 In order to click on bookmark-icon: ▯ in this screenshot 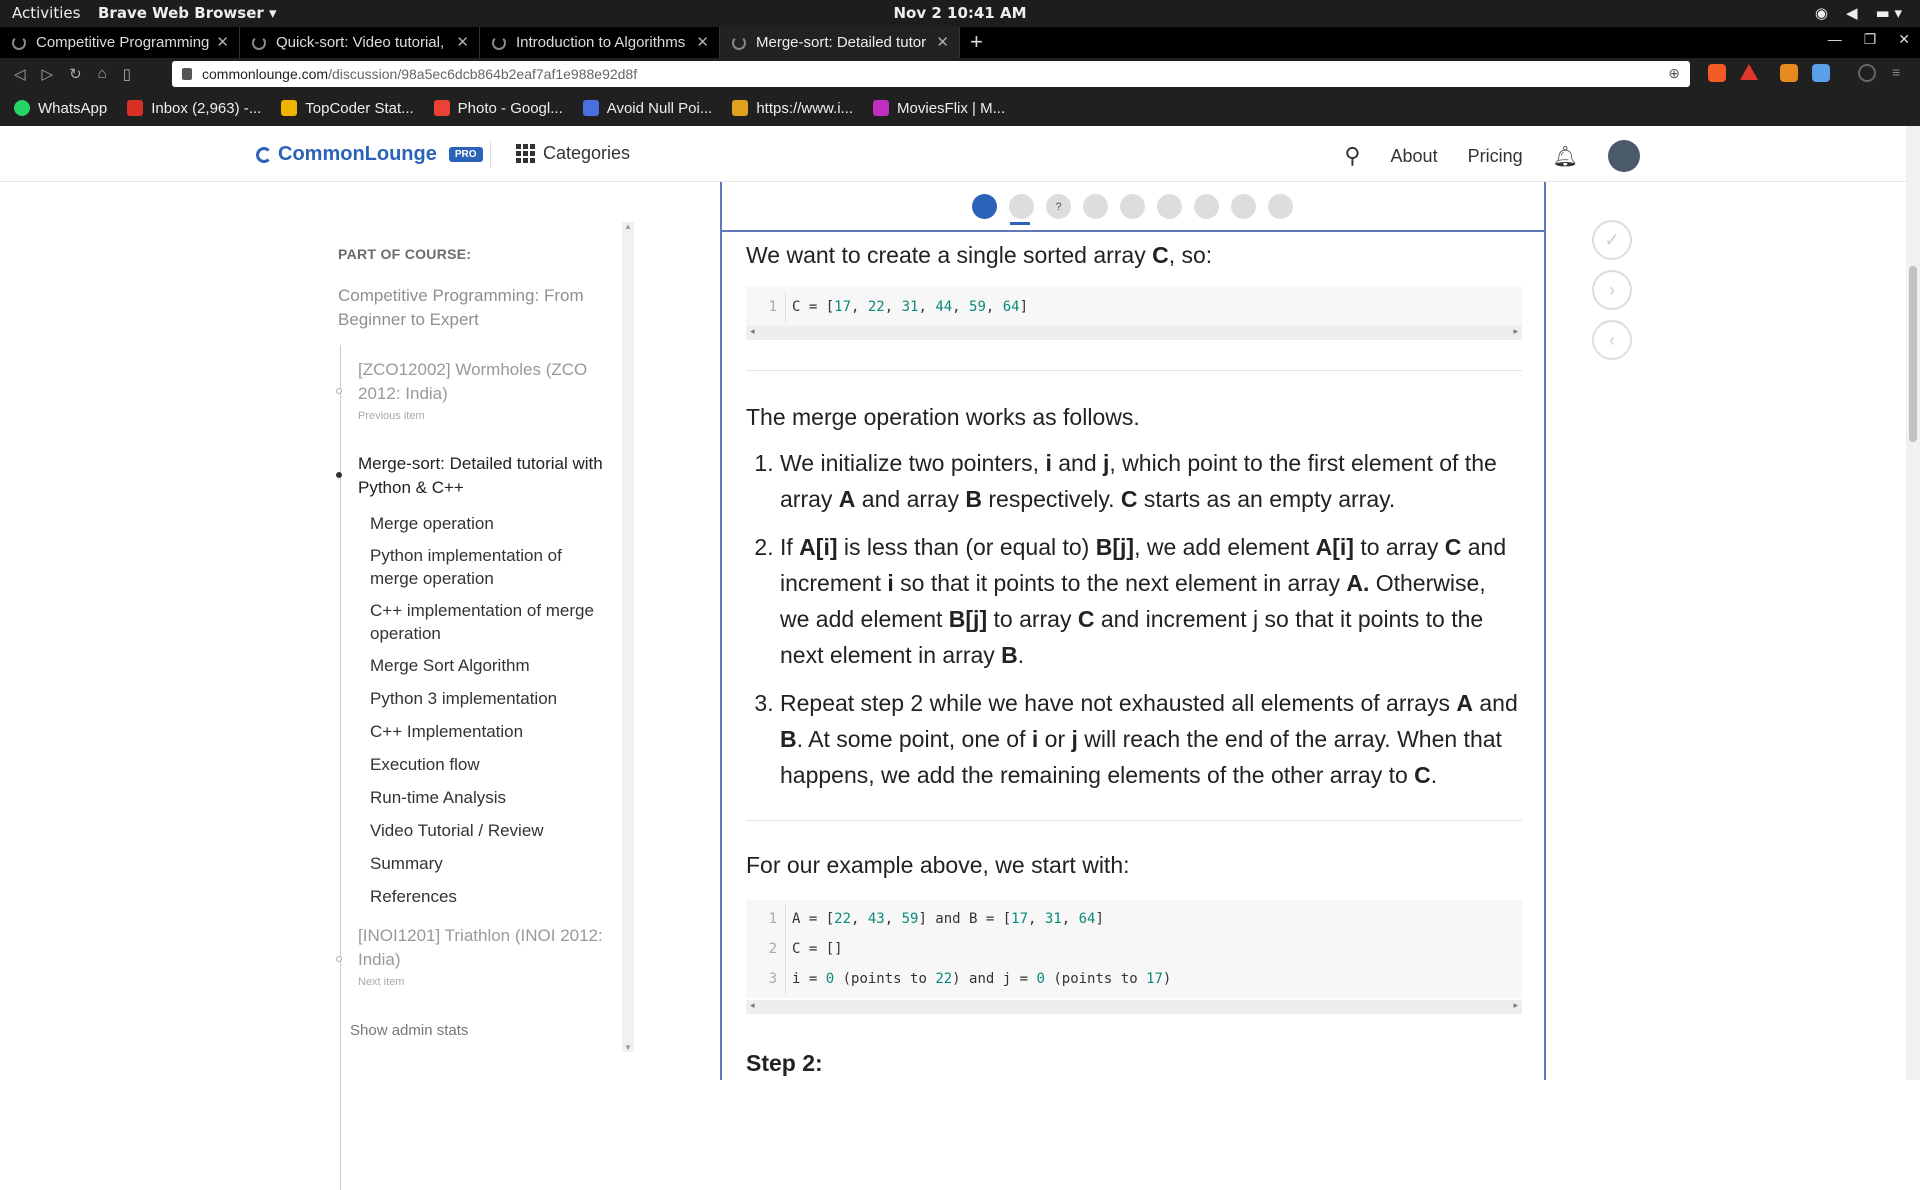, I will do `click(127, 74)`.